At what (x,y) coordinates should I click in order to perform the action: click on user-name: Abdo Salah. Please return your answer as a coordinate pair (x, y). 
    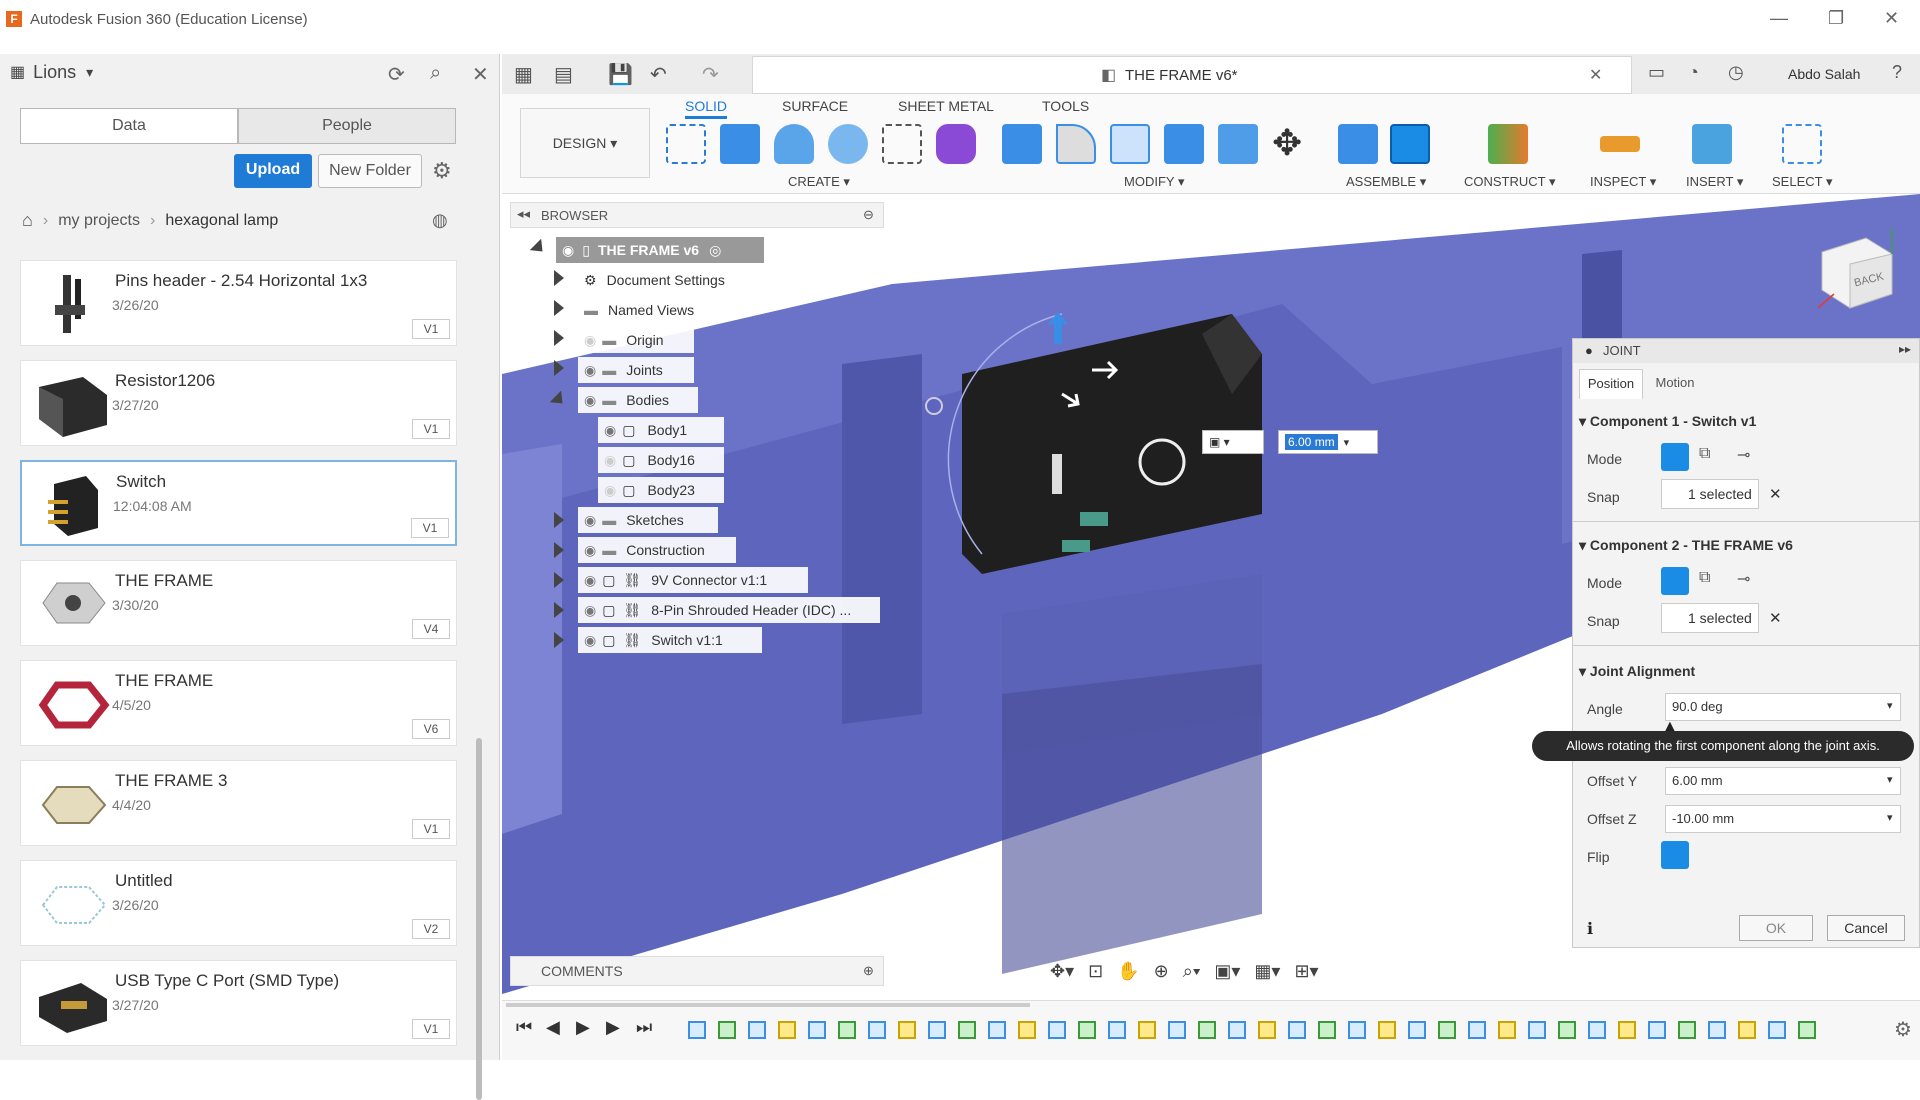
    Looking at the image, I should click on (1824, 74).